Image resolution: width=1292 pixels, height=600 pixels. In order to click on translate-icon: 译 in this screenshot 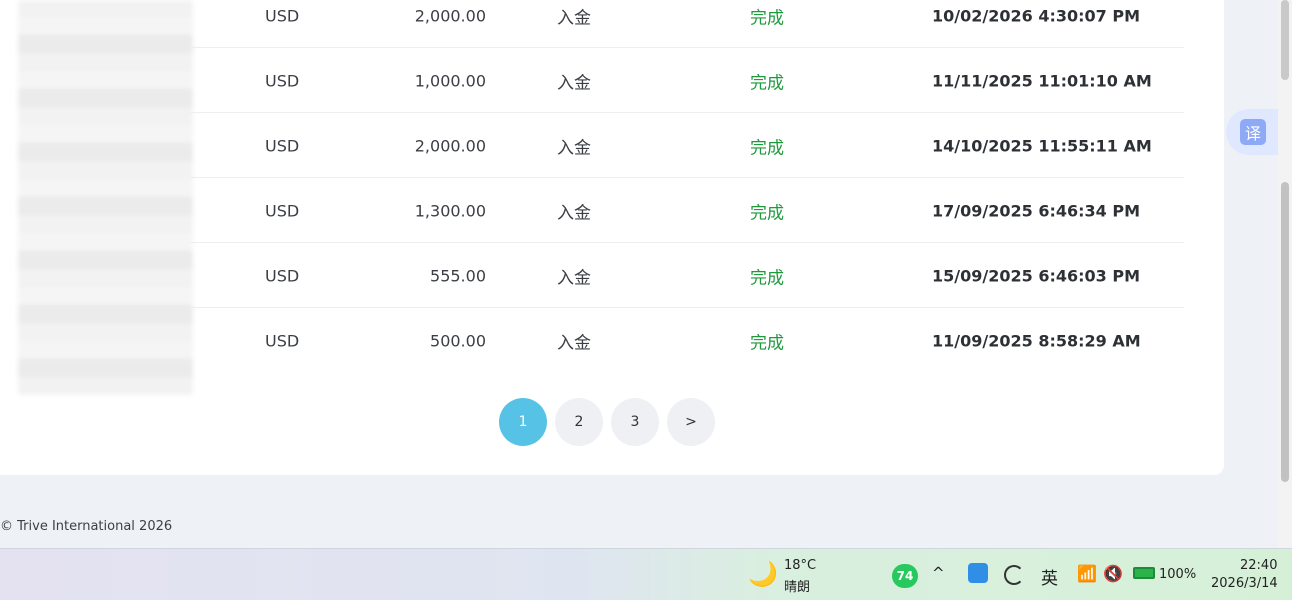, I will do `click(1253, 132)`.